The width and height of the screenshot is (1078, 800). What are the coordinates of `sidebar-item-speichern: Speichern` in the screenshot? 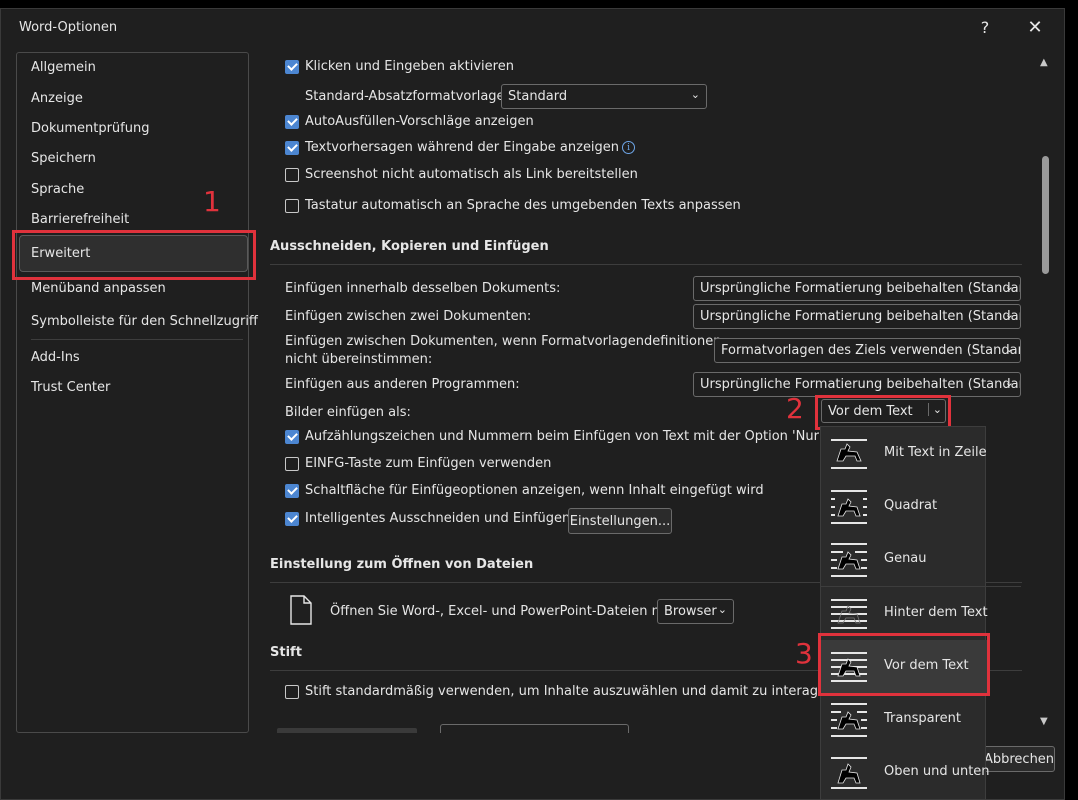 It's located at (63, 158).